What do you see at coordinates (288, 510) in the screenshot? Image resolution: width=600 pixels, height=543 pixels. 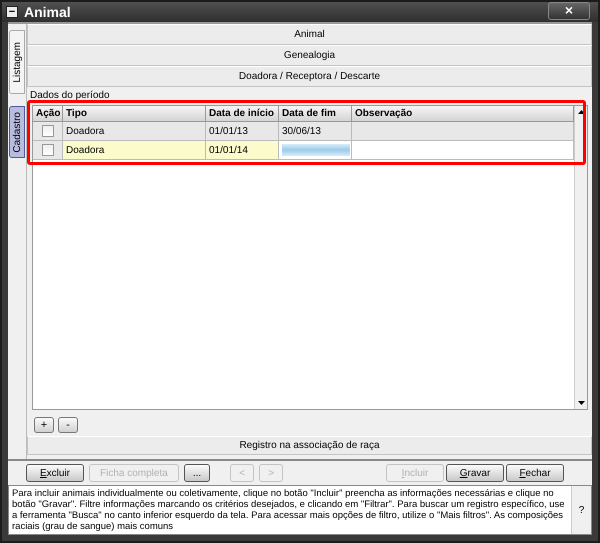 I see `help-text: Para incluir animais individualmente ou coletivamente, clique no botão "Incluir" preencha as informações necessárias e clique no botão "Gravar". Filtre informações marcando os critérios desejados, e clicando em "Filtrar". Para buscar um registro específico, use a ferramenta "Busca" no canto inferior esquerdo da tela. Para acessar mais opções de filtro, utilize o "Mais filtros". As composições raciais (grau de sangue) mais comuns` at bounding box center [288, 510].